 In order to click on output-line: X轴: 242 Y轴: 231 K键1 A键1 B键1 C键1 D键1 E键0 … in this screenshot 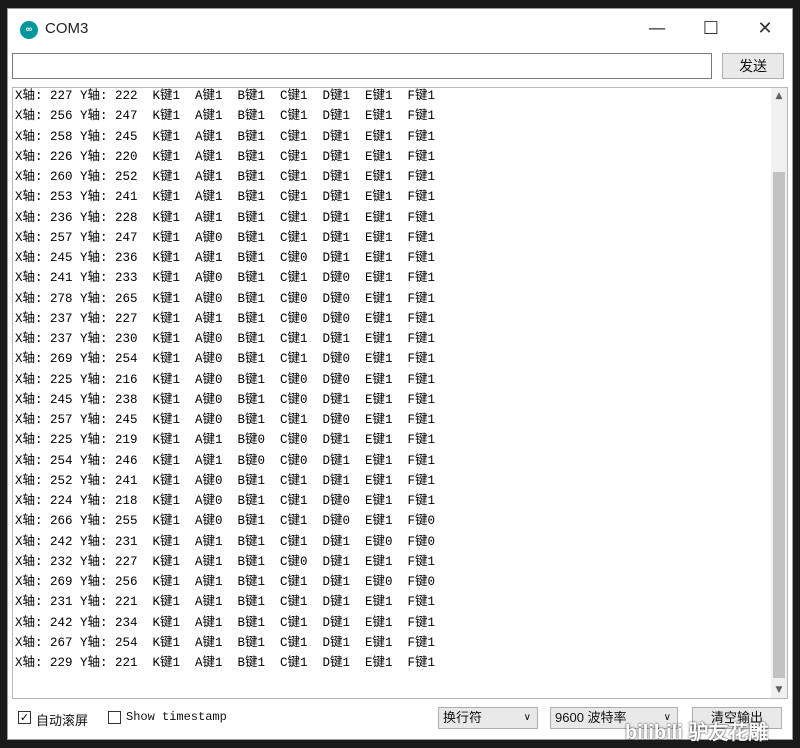, I will do `click(225, 541)`.